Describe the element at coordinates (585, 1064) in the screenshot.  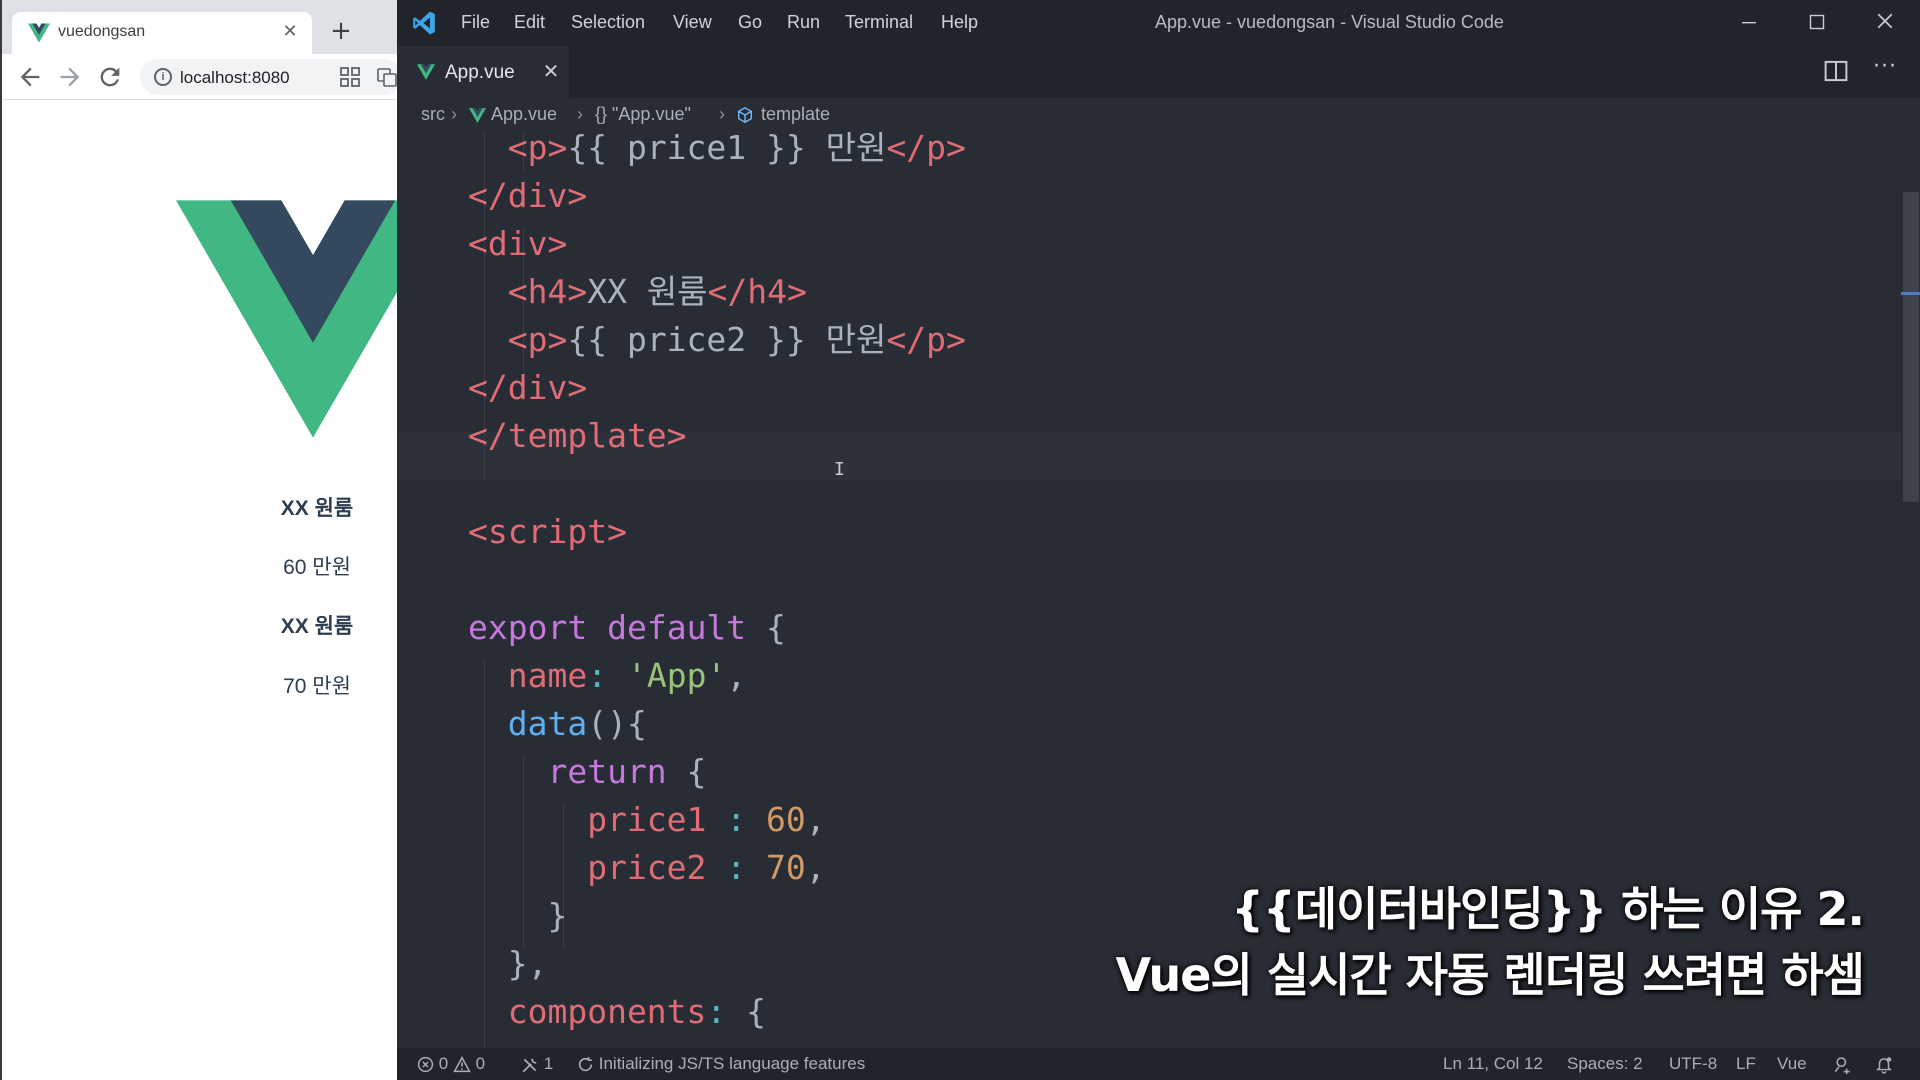
I see `sync-spinner-icon` at that location.